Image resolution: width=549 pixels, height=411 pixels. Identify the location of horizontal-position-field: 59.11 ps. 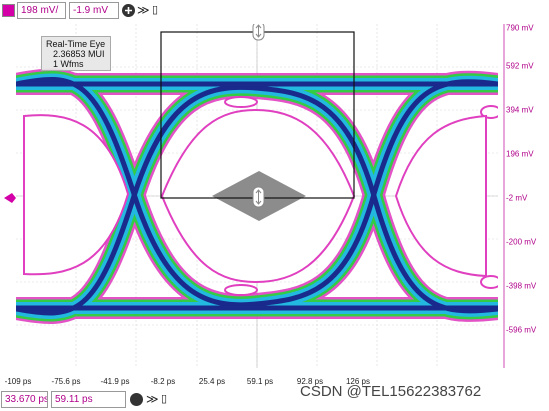
(88, 399).